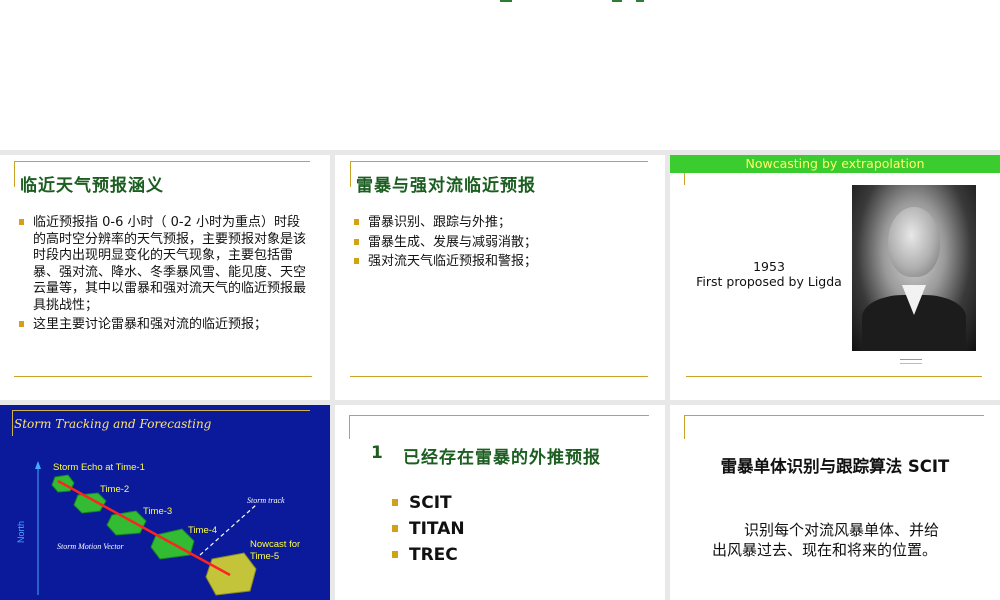 The height and width of the screenshot is (600, 1000). What do you see at coordinates (914, 242) in the screenshot?
I see `portrait-head` at bounding box center [914, 242].